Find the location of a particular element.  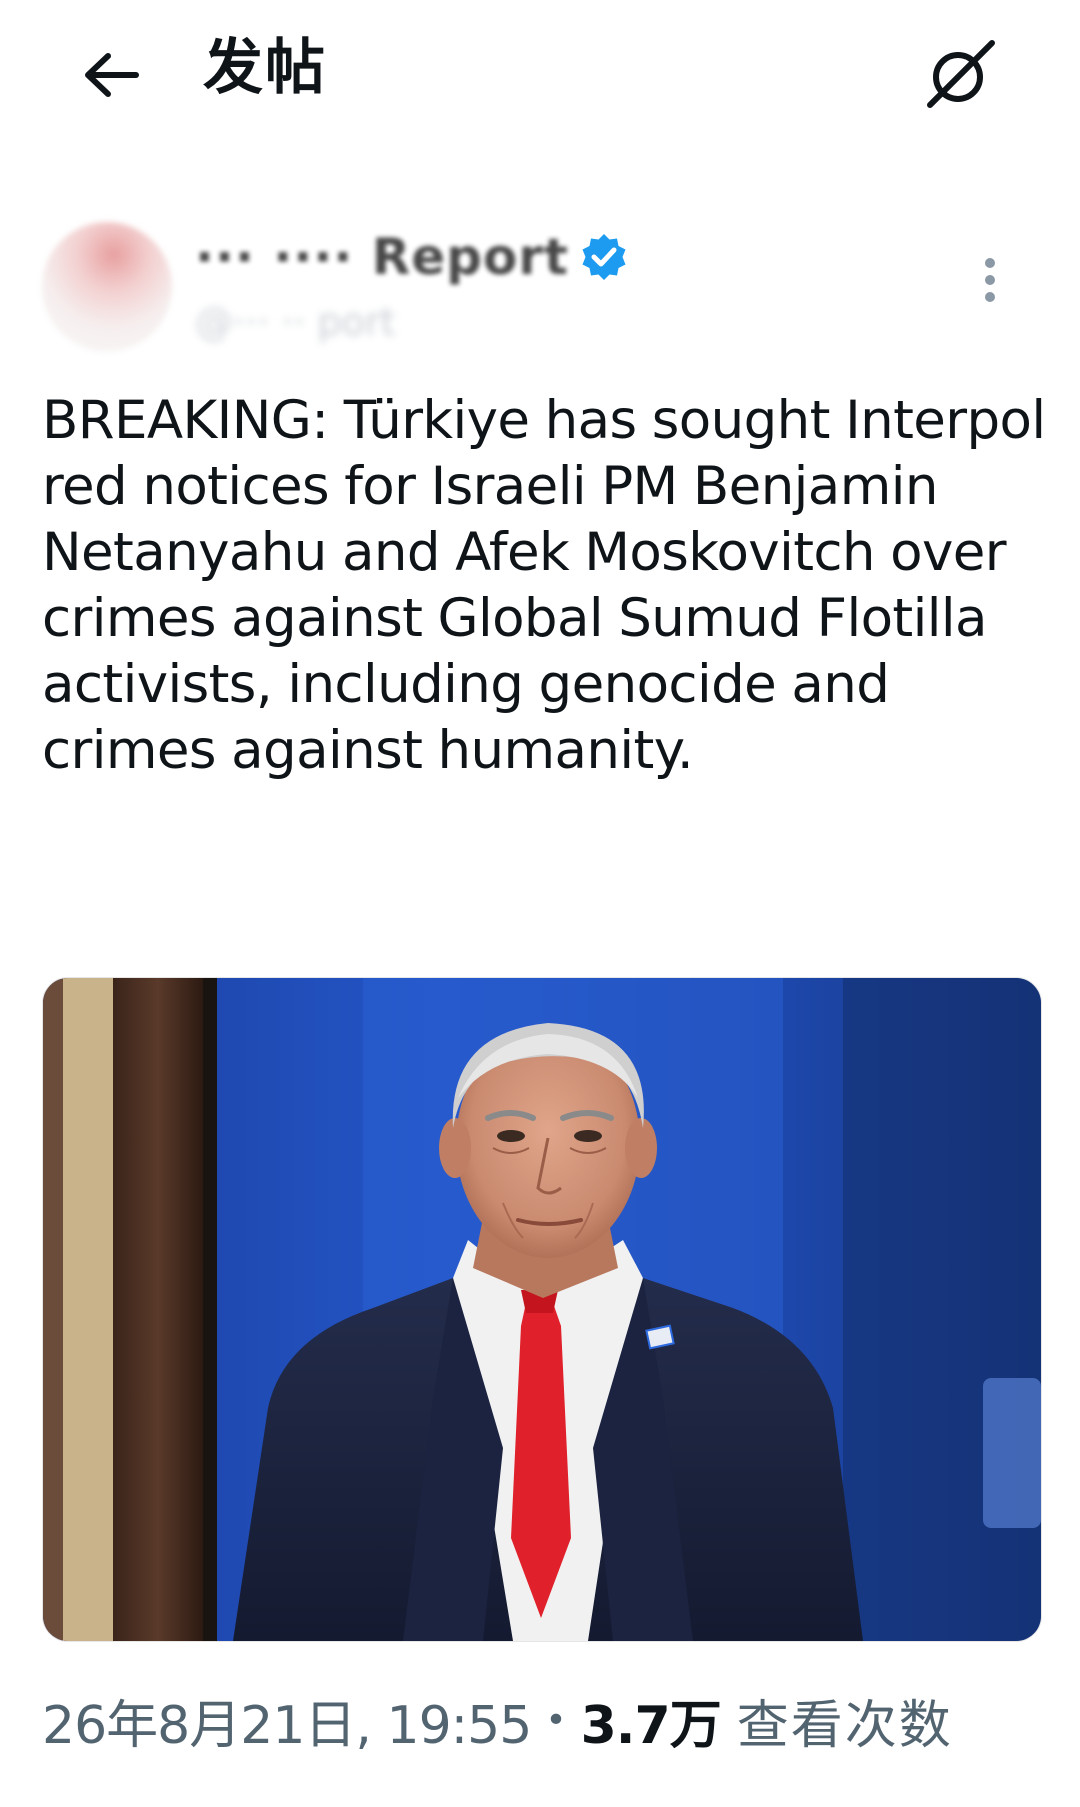

tweet-author-row: ··· ···· Report @··· ·· port is located at coordinates (540, 285).